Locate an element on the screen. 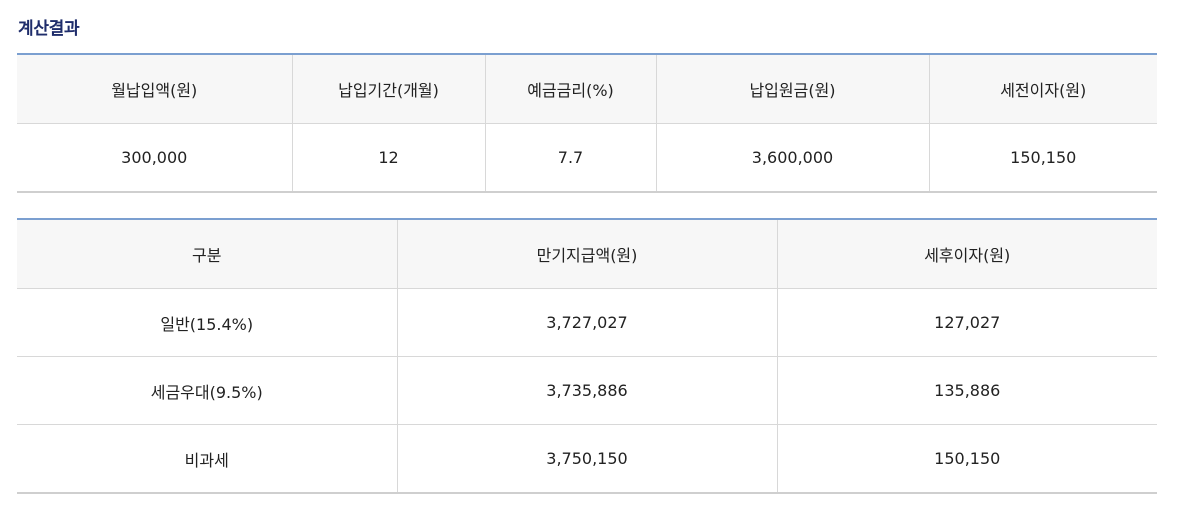  section-title: 계산결과 is located at coordinates (49, 29).